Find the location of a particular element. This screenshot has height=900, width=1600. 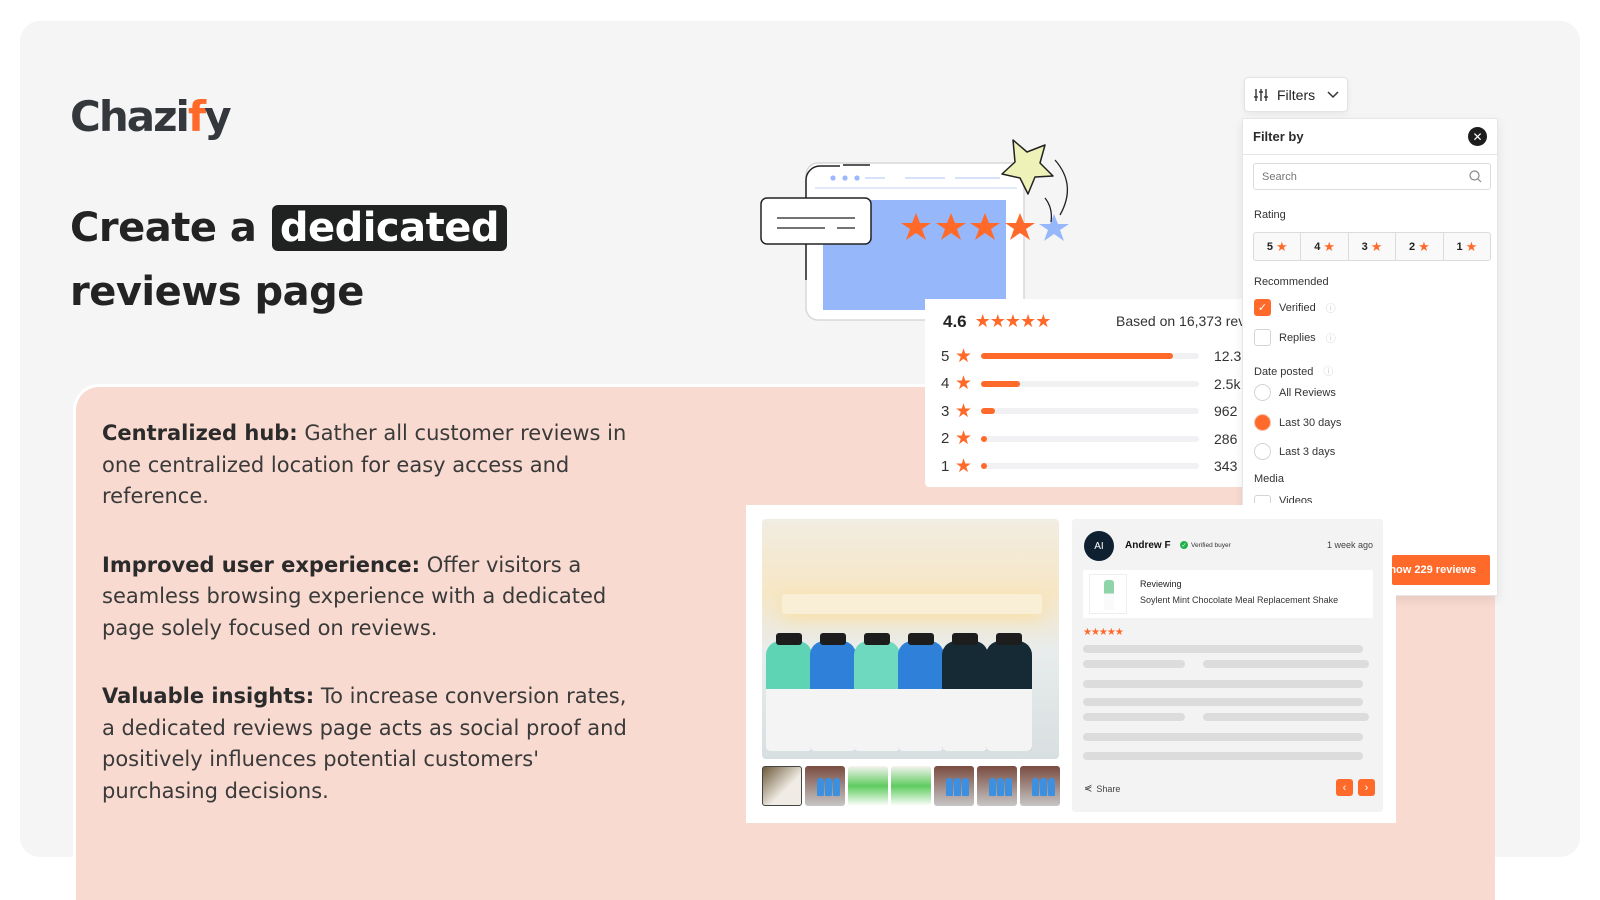

share-icon: ⋞ is located at coordinates (1088, 788).